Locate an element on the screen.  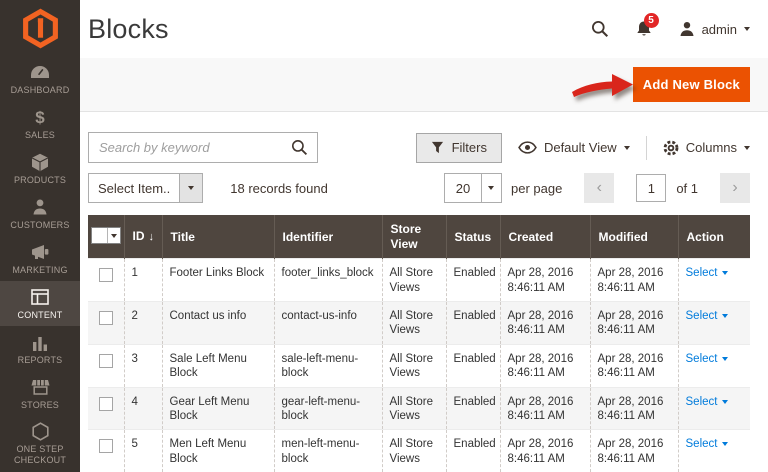
sidebar-item-label: ONE STEP CHECKOUT is located at coordinates (40, 454).